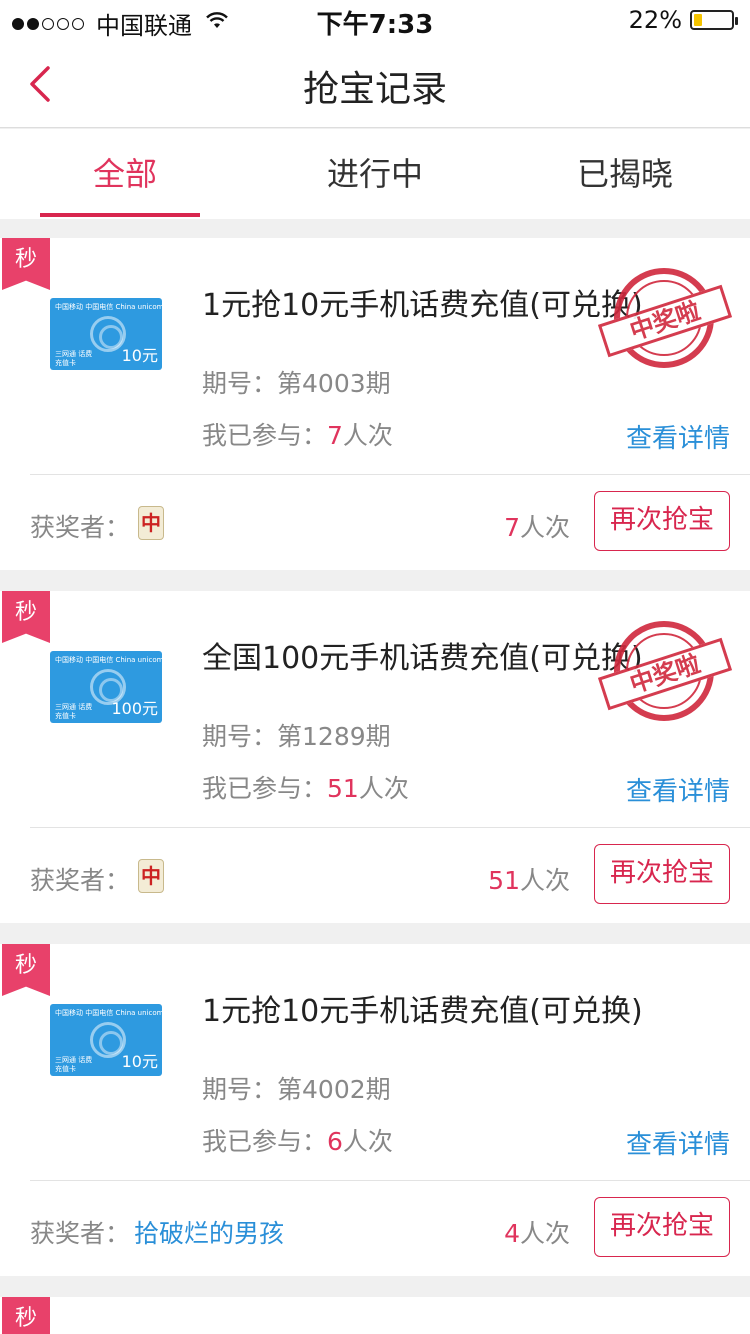 The height and width of the screenshot is (1334, 750). I want to click on win-count: 7人次, so click(537, 526).